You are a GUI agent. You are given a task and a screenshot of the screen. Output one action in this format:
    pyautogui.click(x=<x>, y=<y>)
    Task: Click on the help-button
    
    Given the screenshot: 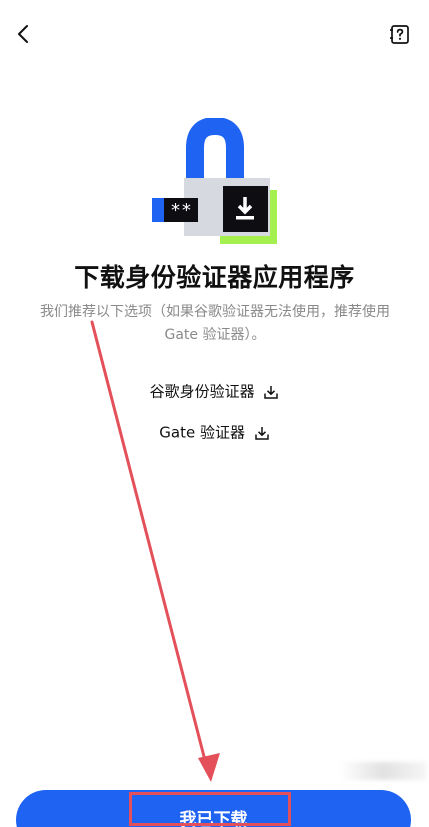 What is the action you would take?
    pyautogui.click(x=400, y=34)
    